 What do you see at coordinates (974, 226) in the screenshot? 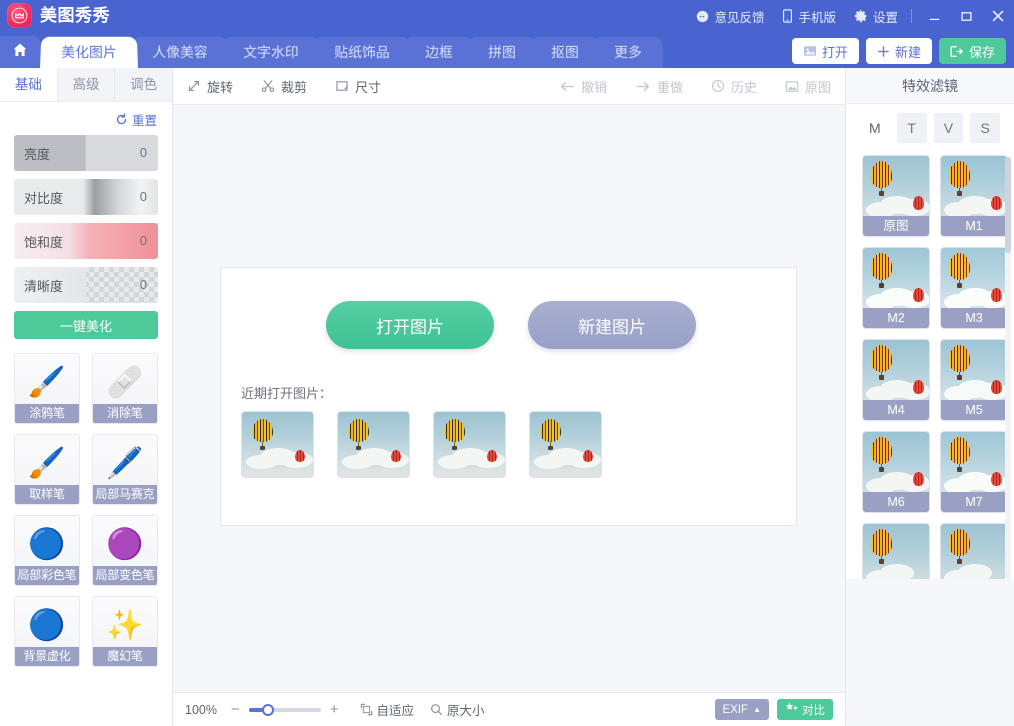
I see `filter-label: M1` at bounding box center [974, 226].